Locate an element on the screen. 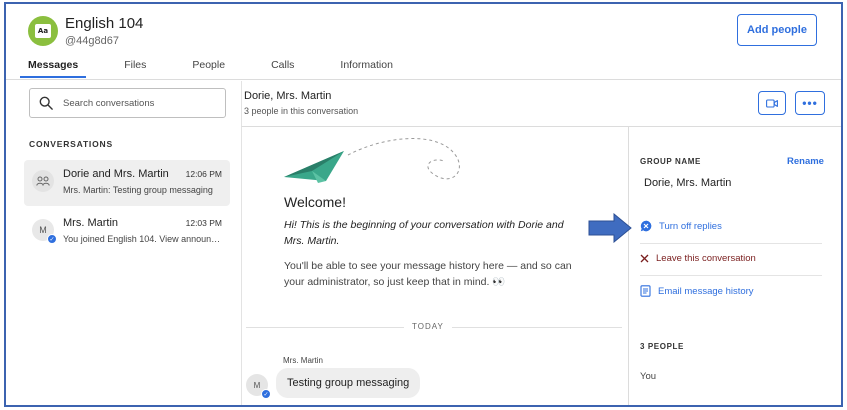 Image resolution: width=847 pixels, height=410 pixels. tab-information: Information is located at coordinates (366, 68).